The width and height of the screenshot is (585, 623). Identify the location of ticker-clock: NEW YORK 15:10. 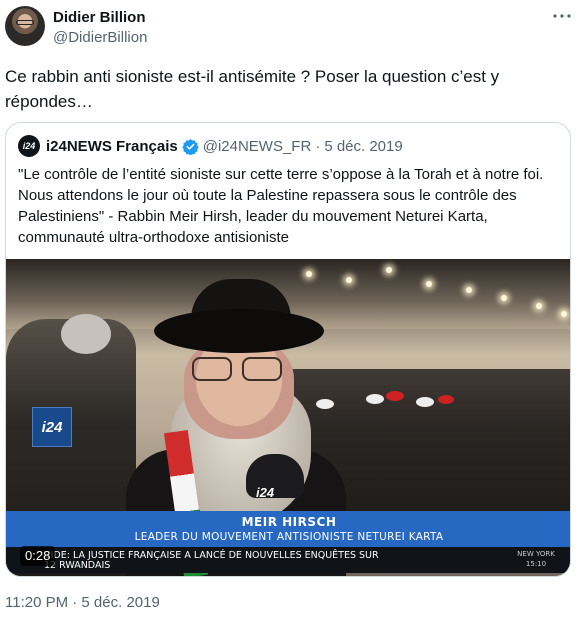
(536, 559).